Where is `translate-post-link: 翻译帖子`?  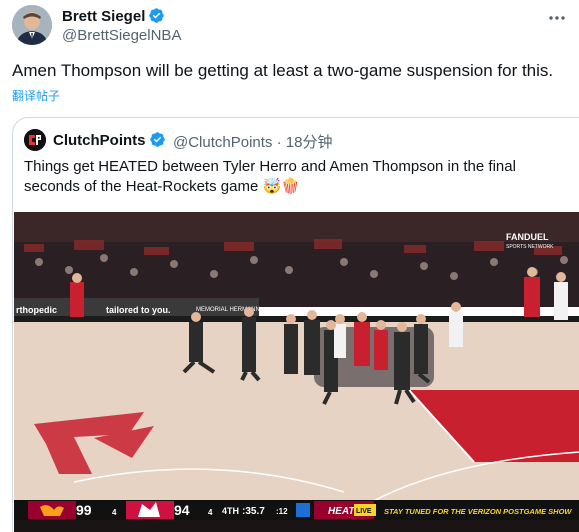 translate-post-link: 翻译帖子 is located at coordinates (36, 95).